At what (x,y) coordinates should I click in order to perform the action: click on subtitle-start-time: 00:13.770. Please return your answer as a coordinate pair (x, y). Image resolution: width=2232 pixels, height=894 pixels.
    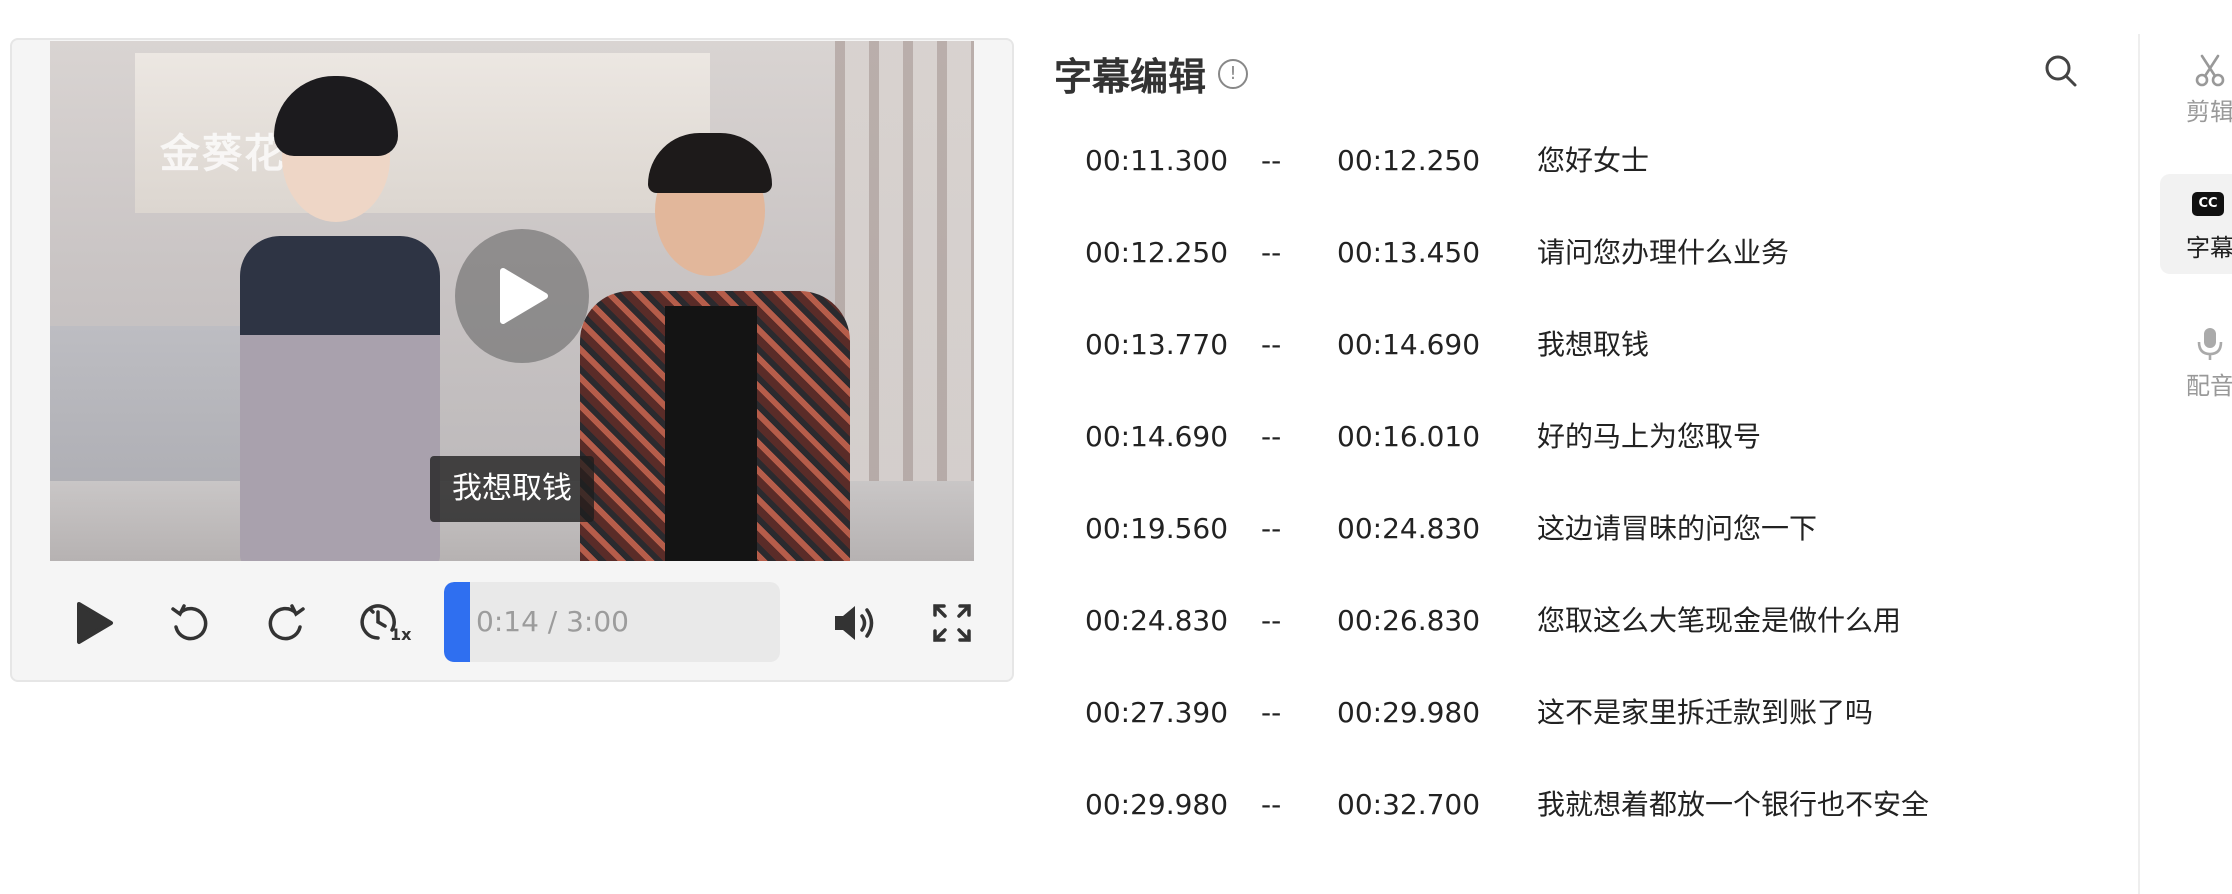
    Looking at the image, I should click on (1157, 344).